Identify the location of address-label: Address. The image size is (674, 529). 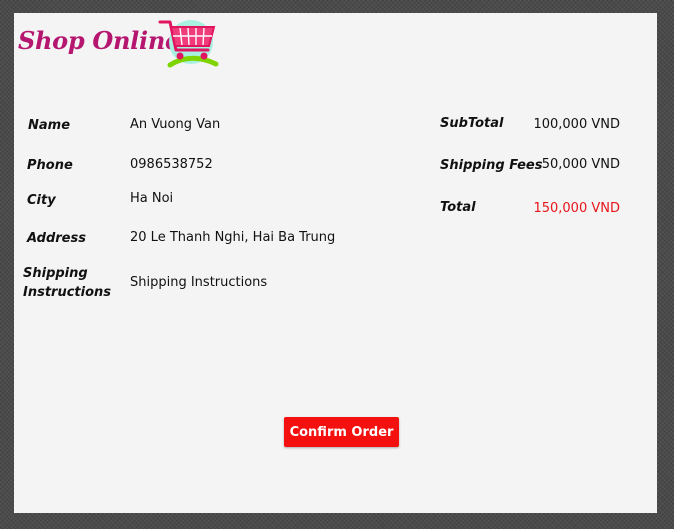
(56, 238).